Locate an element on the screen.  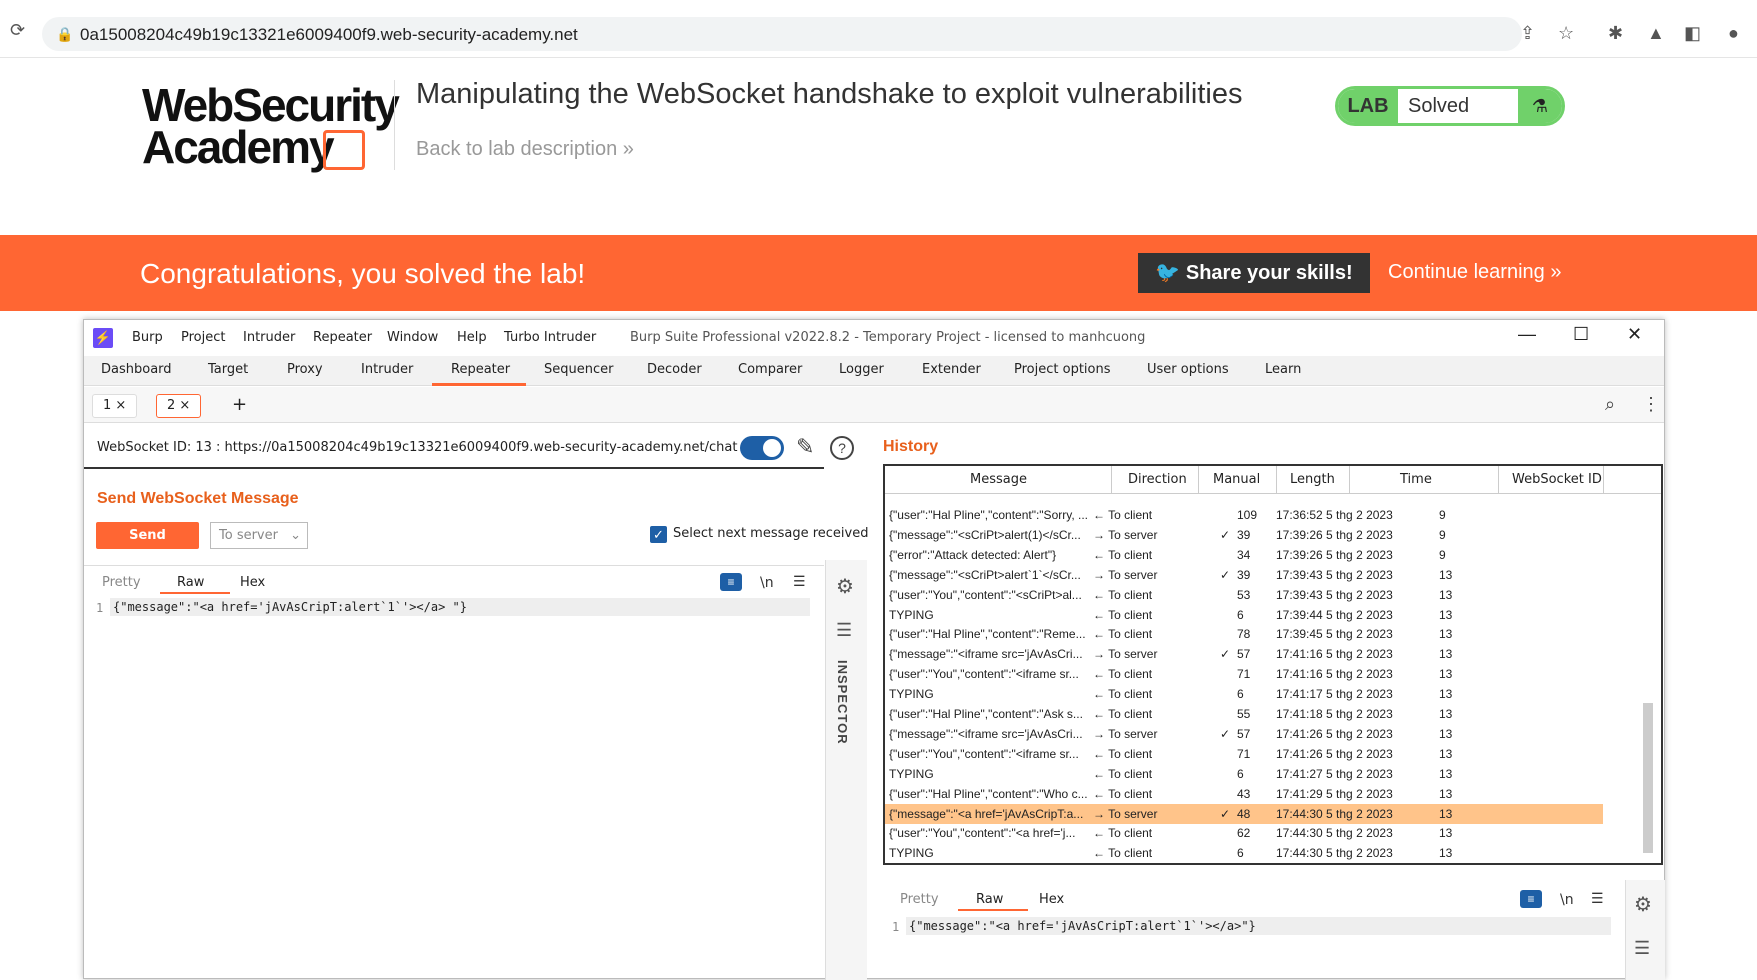
tab-dashboard: Dashboard is located at coordinates (136, 369).